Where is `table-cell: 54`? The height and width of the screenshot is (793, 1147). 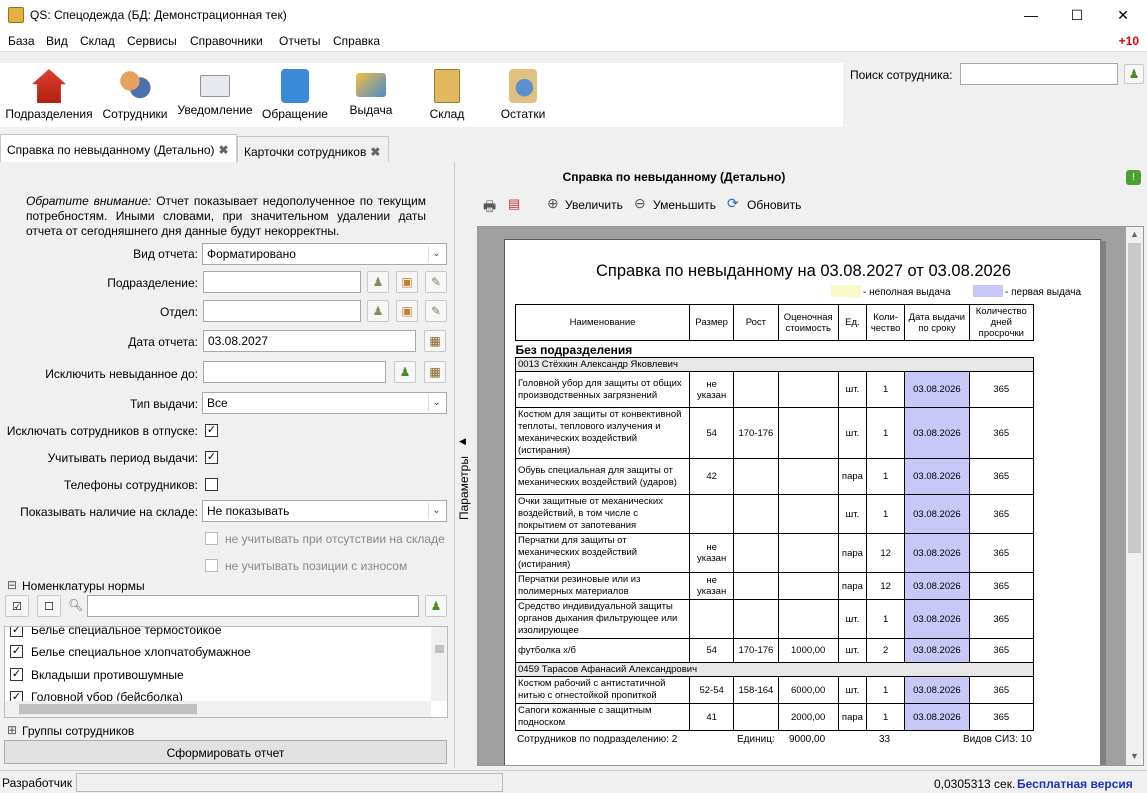
table-cell: 54 is located at coordinates (711, 650).